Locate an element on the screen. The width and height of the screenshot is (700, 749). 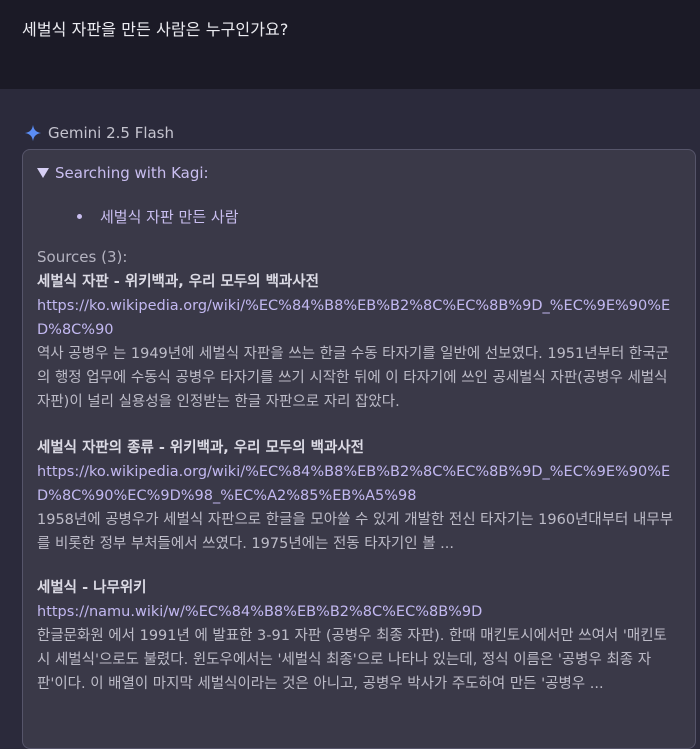
model-header: Gemini 2.5 Flash is located at coordinates (99, 133).